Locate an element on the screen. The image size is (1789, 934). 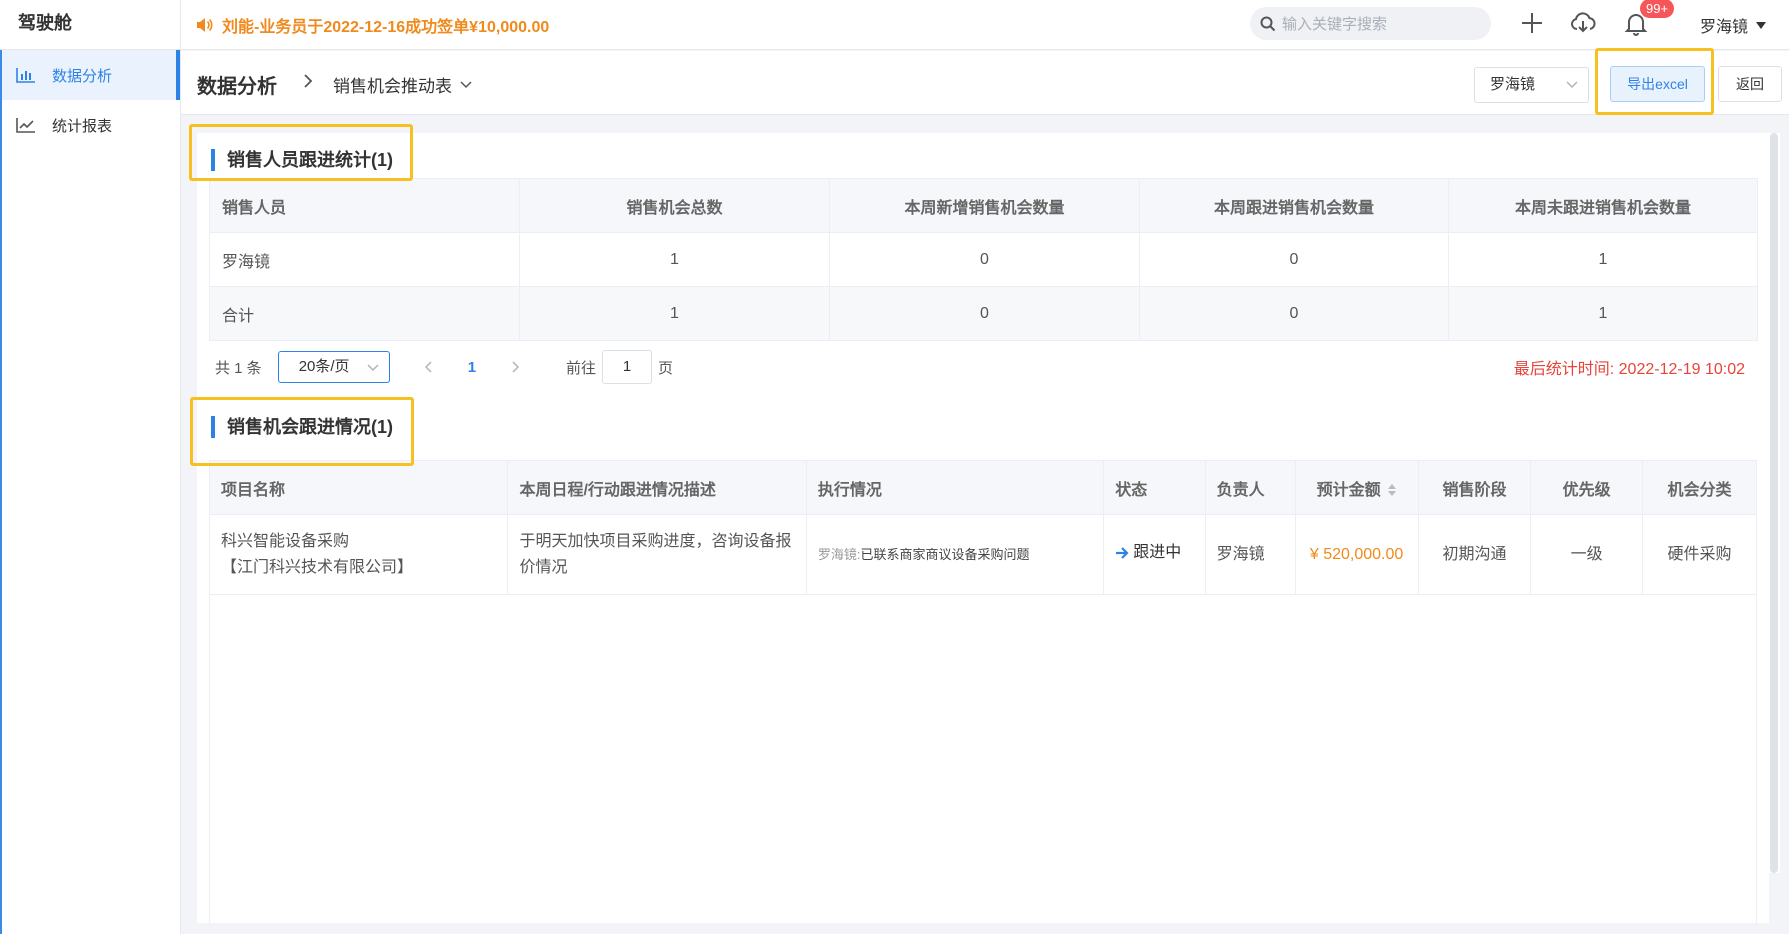
column-header: 本周日程/行动跟进情况描述 is located at coordinates (657, 487).